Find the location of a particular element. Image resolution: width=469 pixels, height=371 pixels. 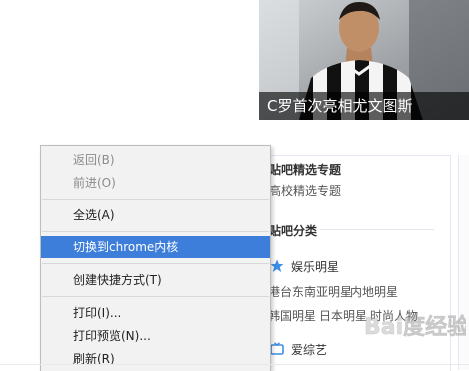

svg-text: Bai度经验 is located at coordinates (415, 327).